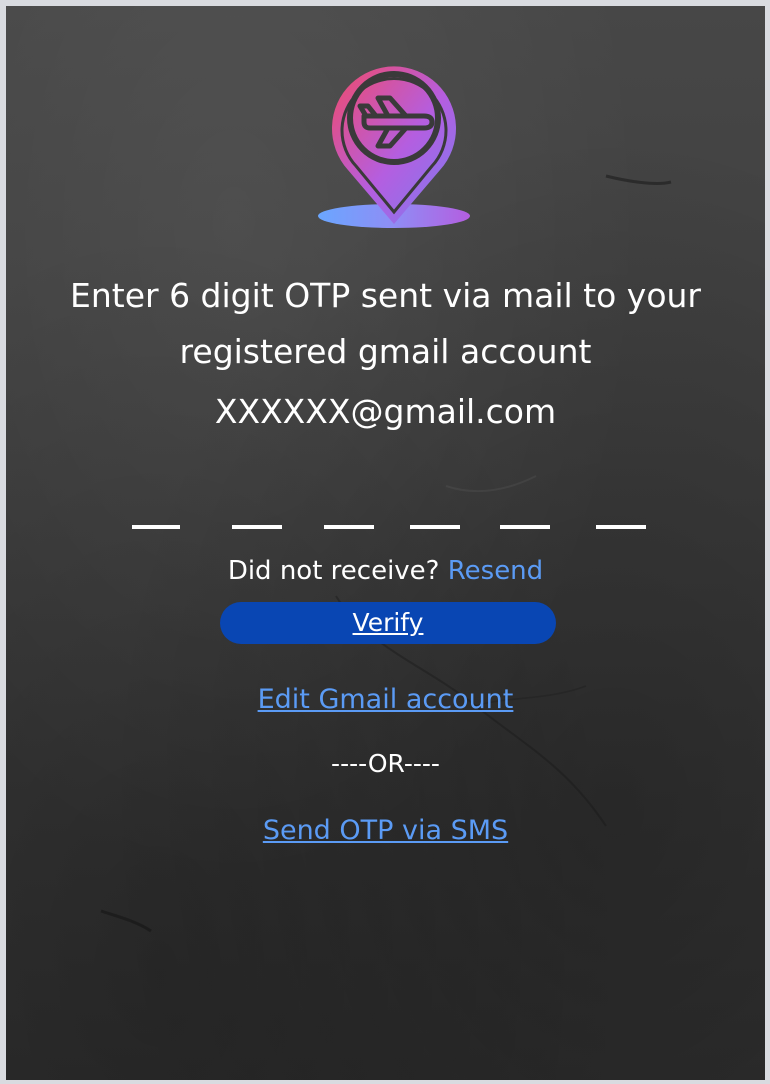 Image resolution: width=770 pixels, height=1084 pixels. What do you see at coordinates (495, 571) in the screenshot?
I see `resend-link: Resend` at bounding box center [495, 571].